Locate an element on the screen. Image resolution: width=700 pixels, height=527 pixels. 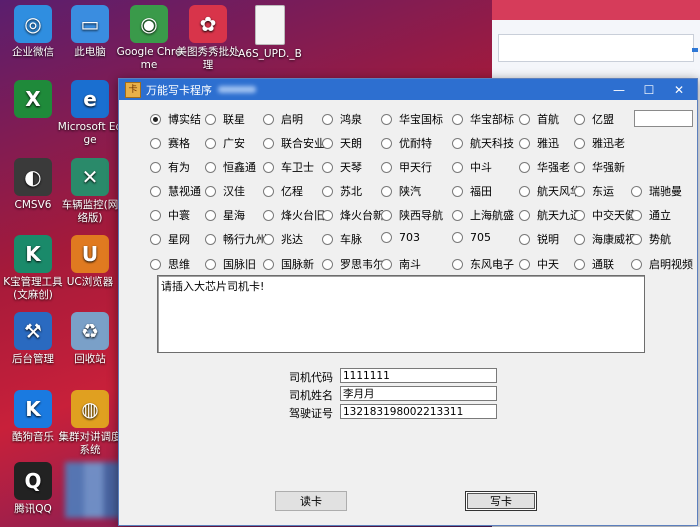
radio-label: 亿程 is located at coordinates (292, 191).